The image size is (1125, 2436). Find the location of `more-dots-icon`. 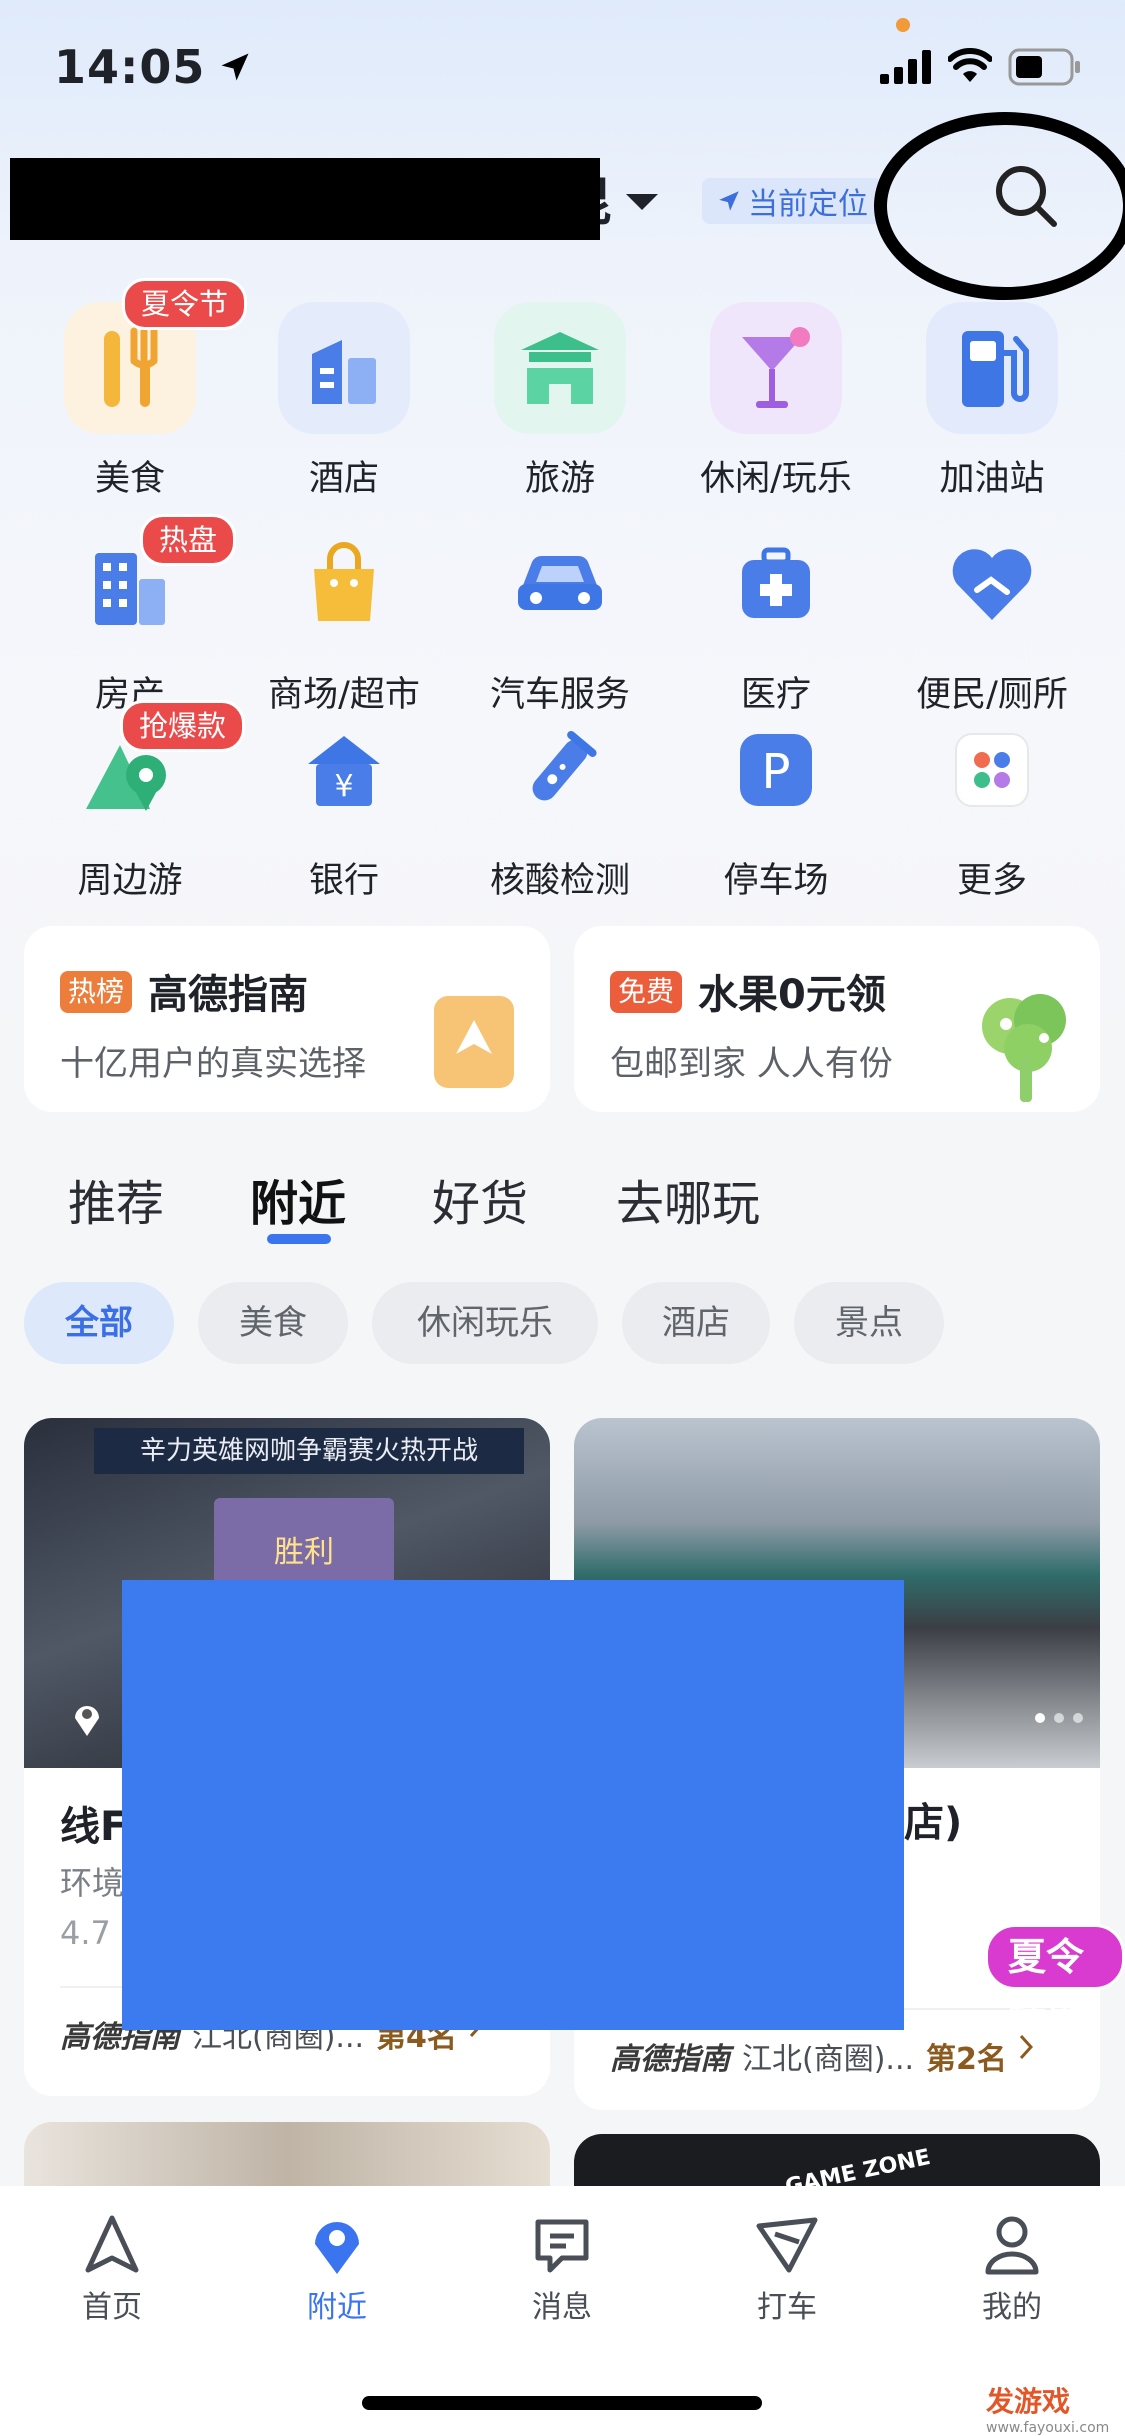

more-dots-icon is located at coordinates (992, 770).